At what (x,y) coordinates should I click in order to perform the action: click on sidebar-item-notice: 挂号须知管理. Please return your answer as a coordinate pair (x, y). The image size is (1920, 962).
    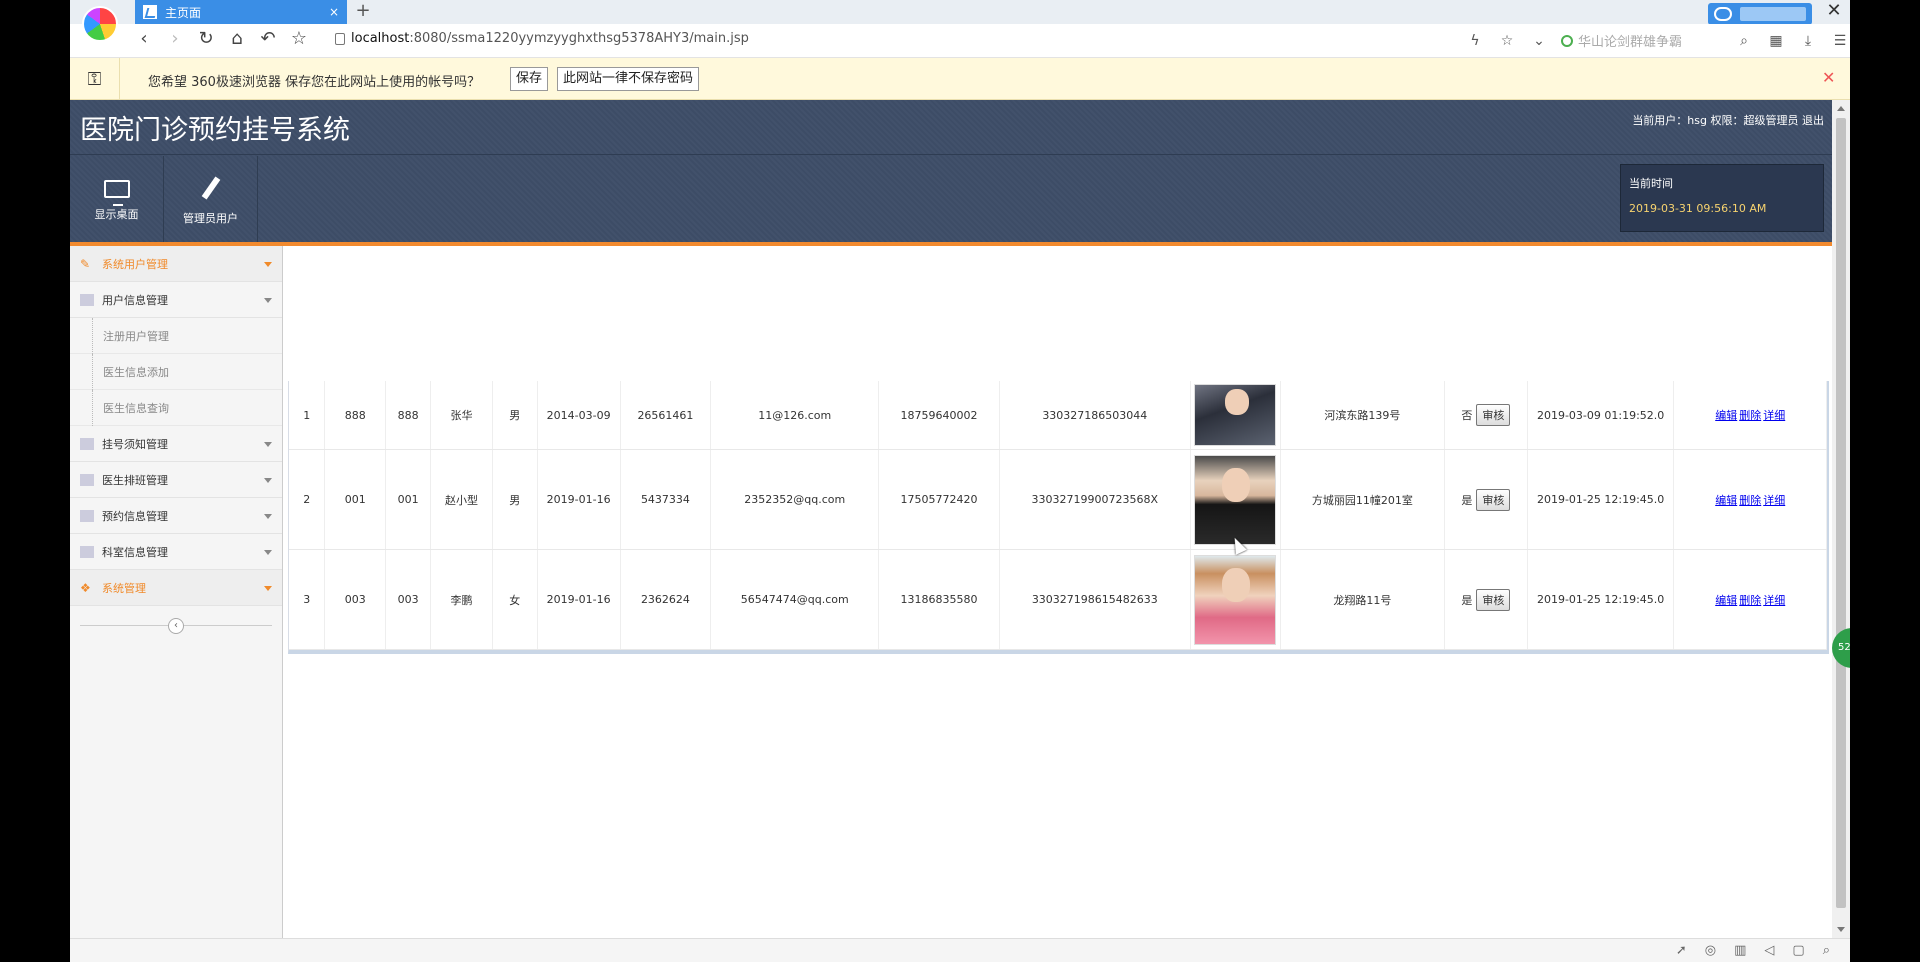
    Looking at the image, I should click on (176, 444).